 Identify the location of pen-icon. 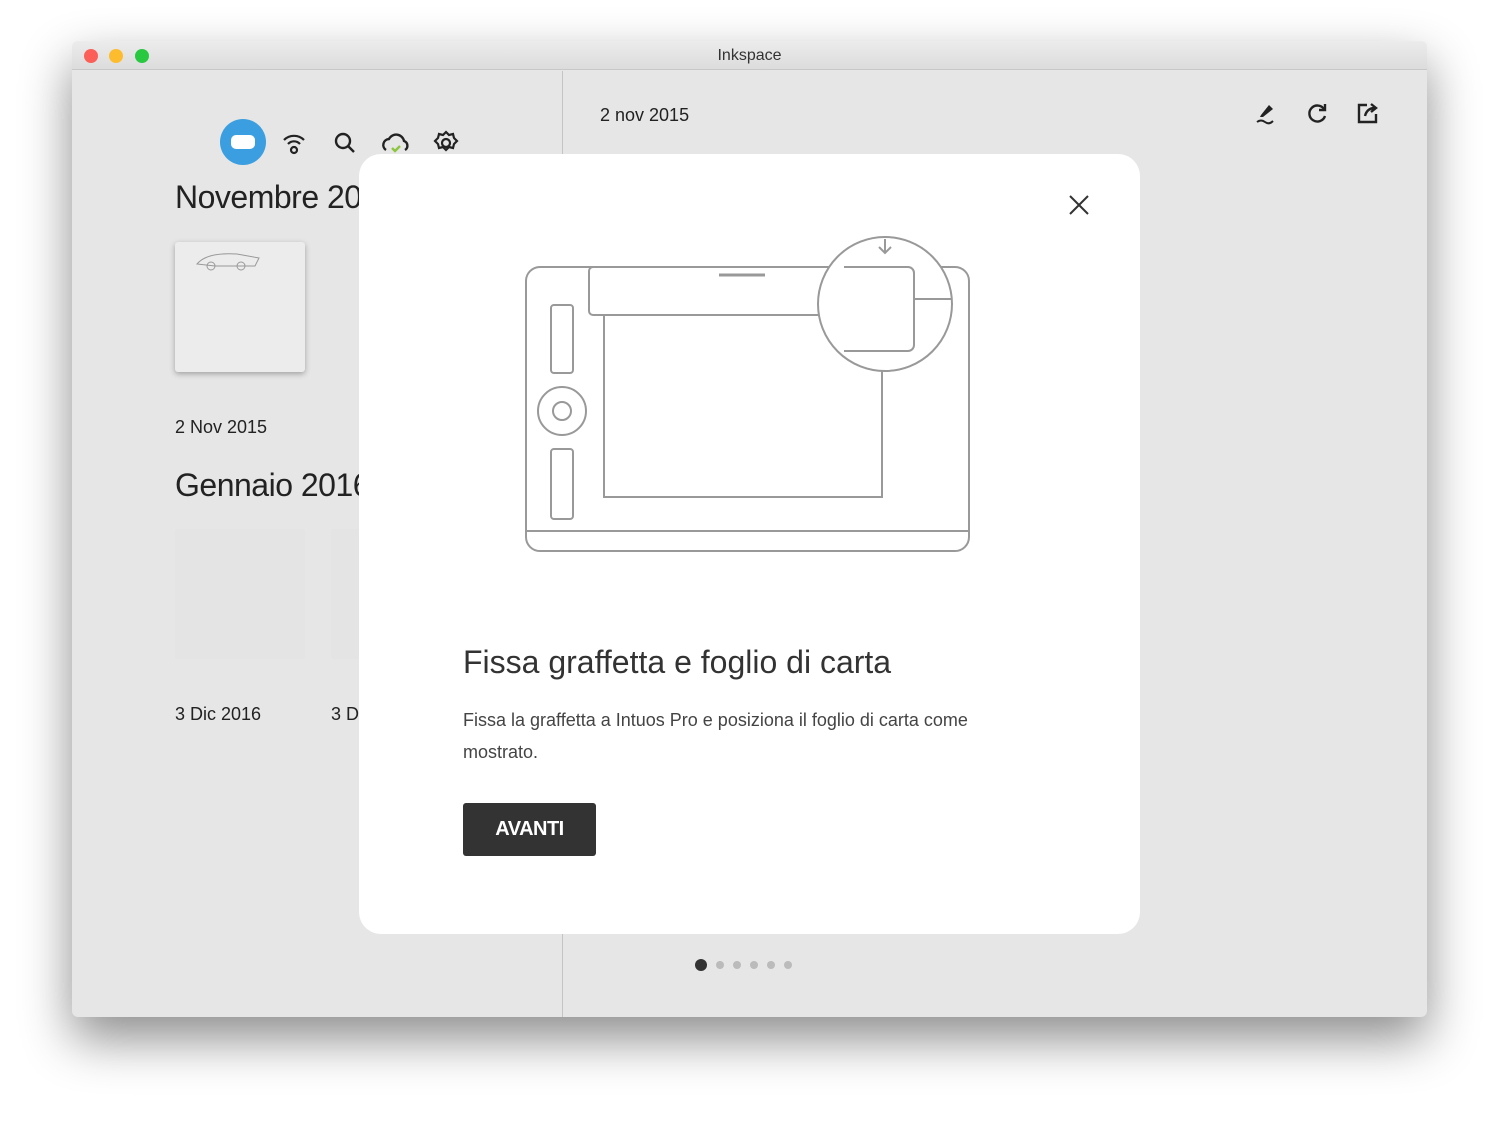
(1266, 113).